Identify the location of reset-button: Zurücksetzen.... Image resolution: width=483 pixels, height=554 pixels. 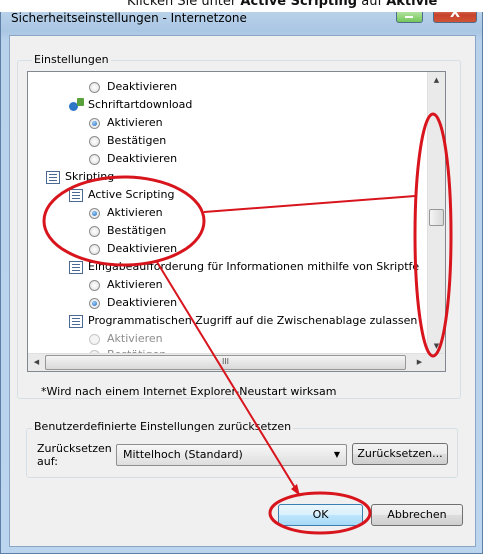
(400, 454).